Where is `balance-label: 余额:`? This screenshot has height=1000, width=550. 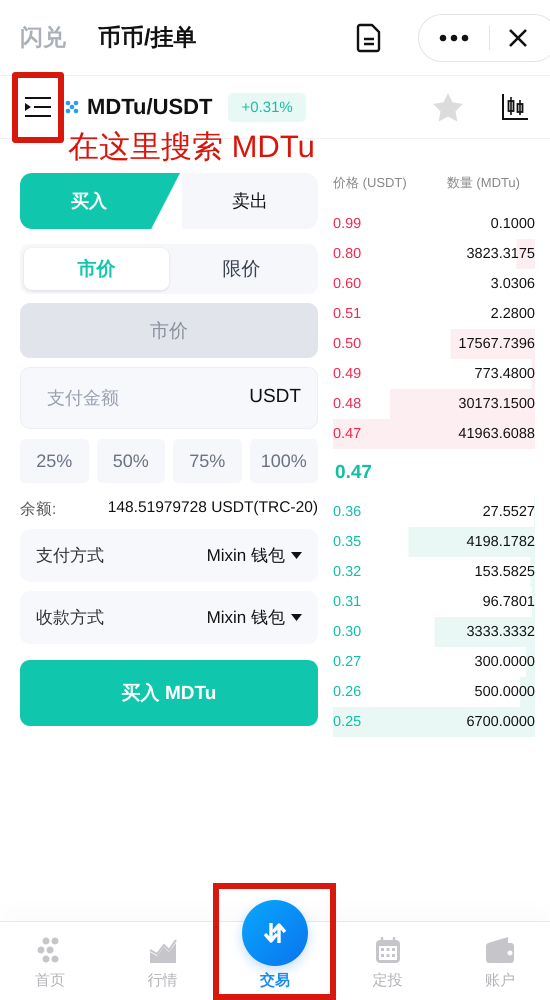 balance-label: 余额: is located at coordinates (38, 510).